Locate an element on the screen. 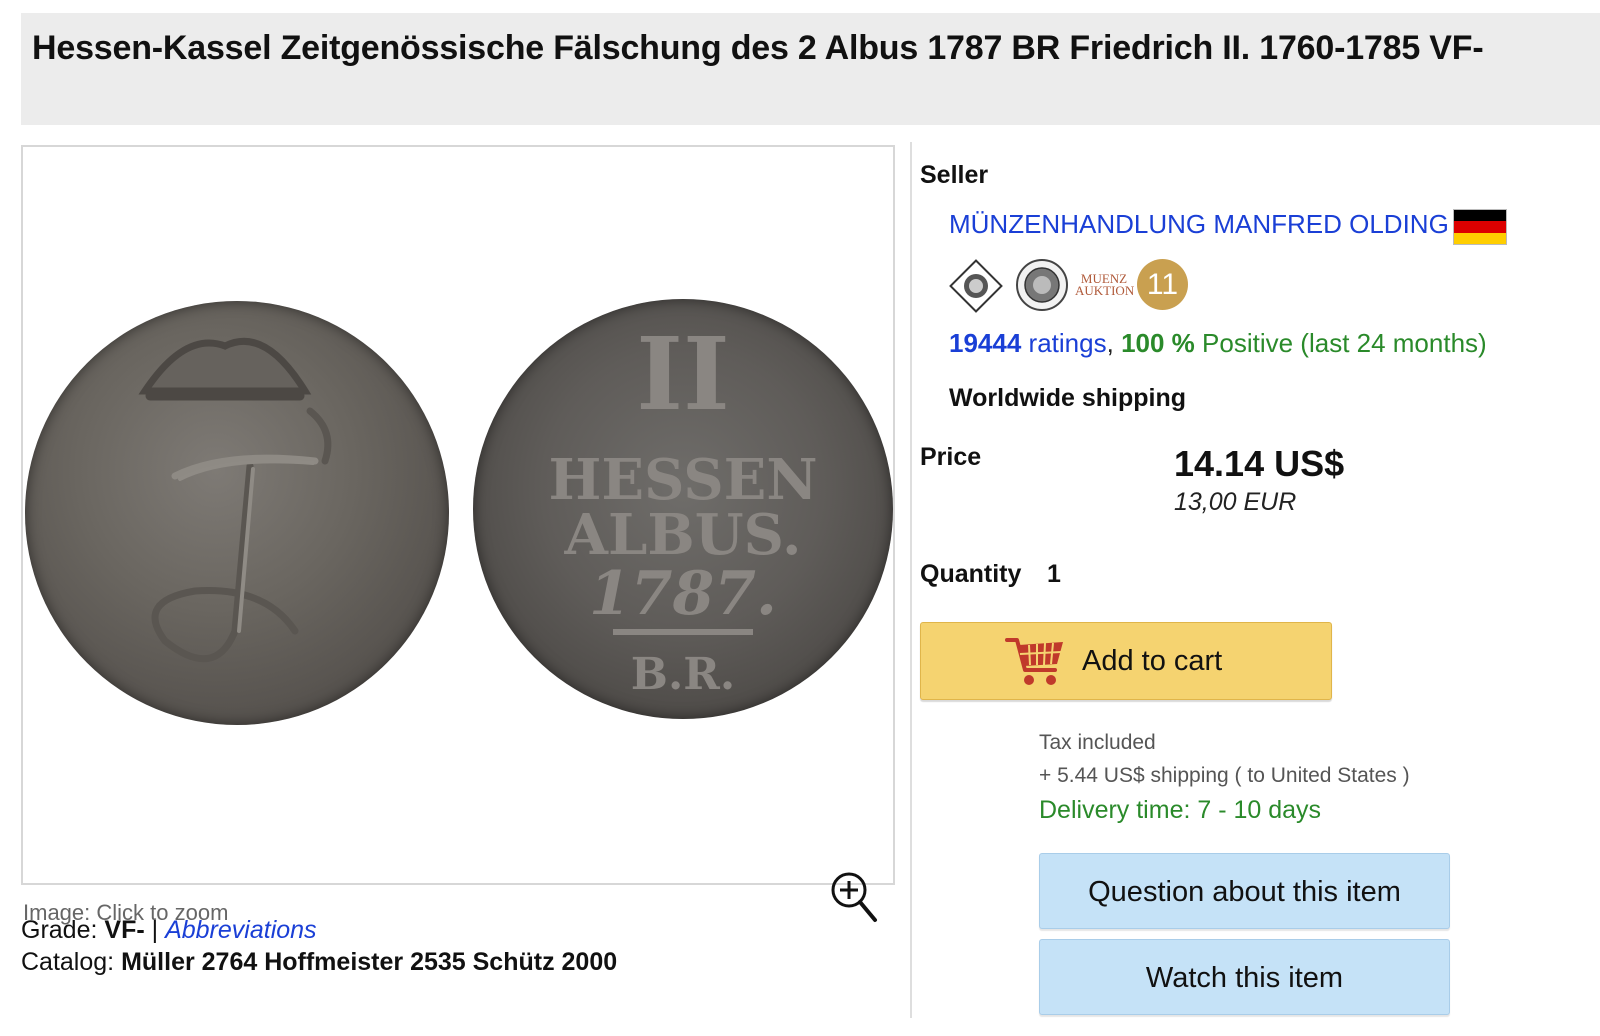  price-usd: 14.14 US$ is located at coordinates (1259, 463).